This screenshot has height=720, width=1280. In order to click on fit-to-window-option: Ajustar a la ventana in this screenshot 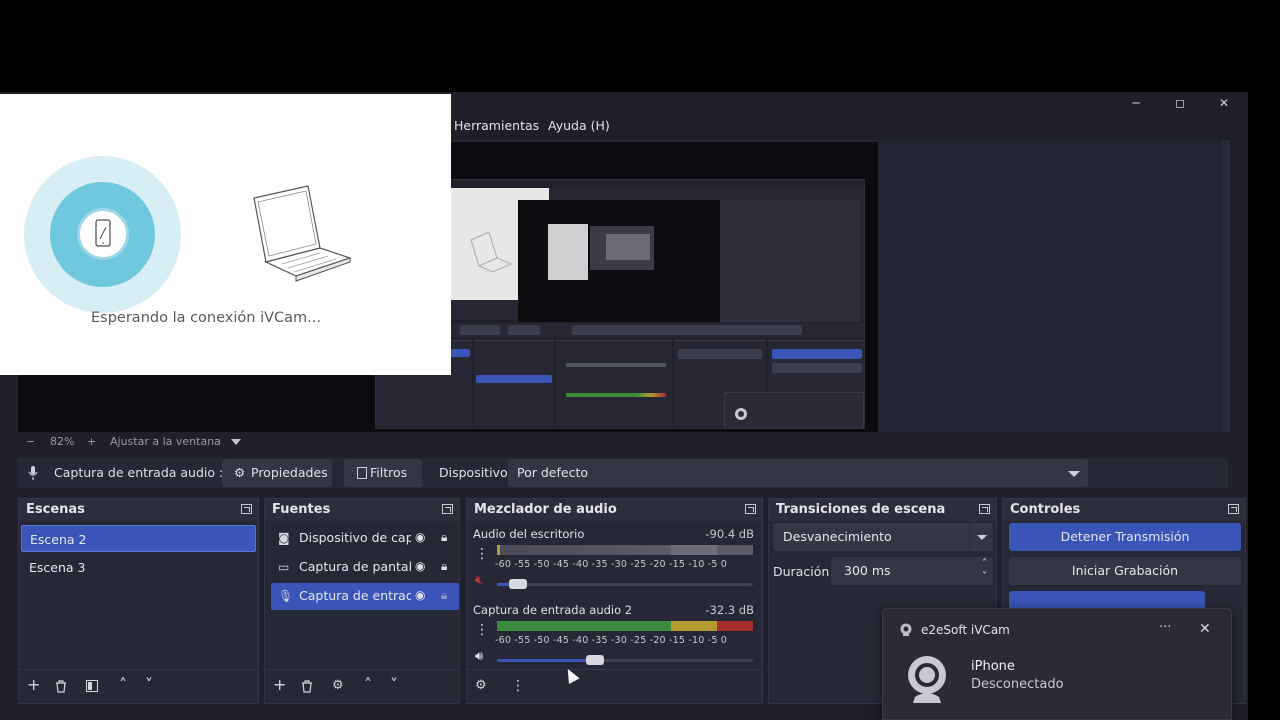, I will do `click(165, 441)`.